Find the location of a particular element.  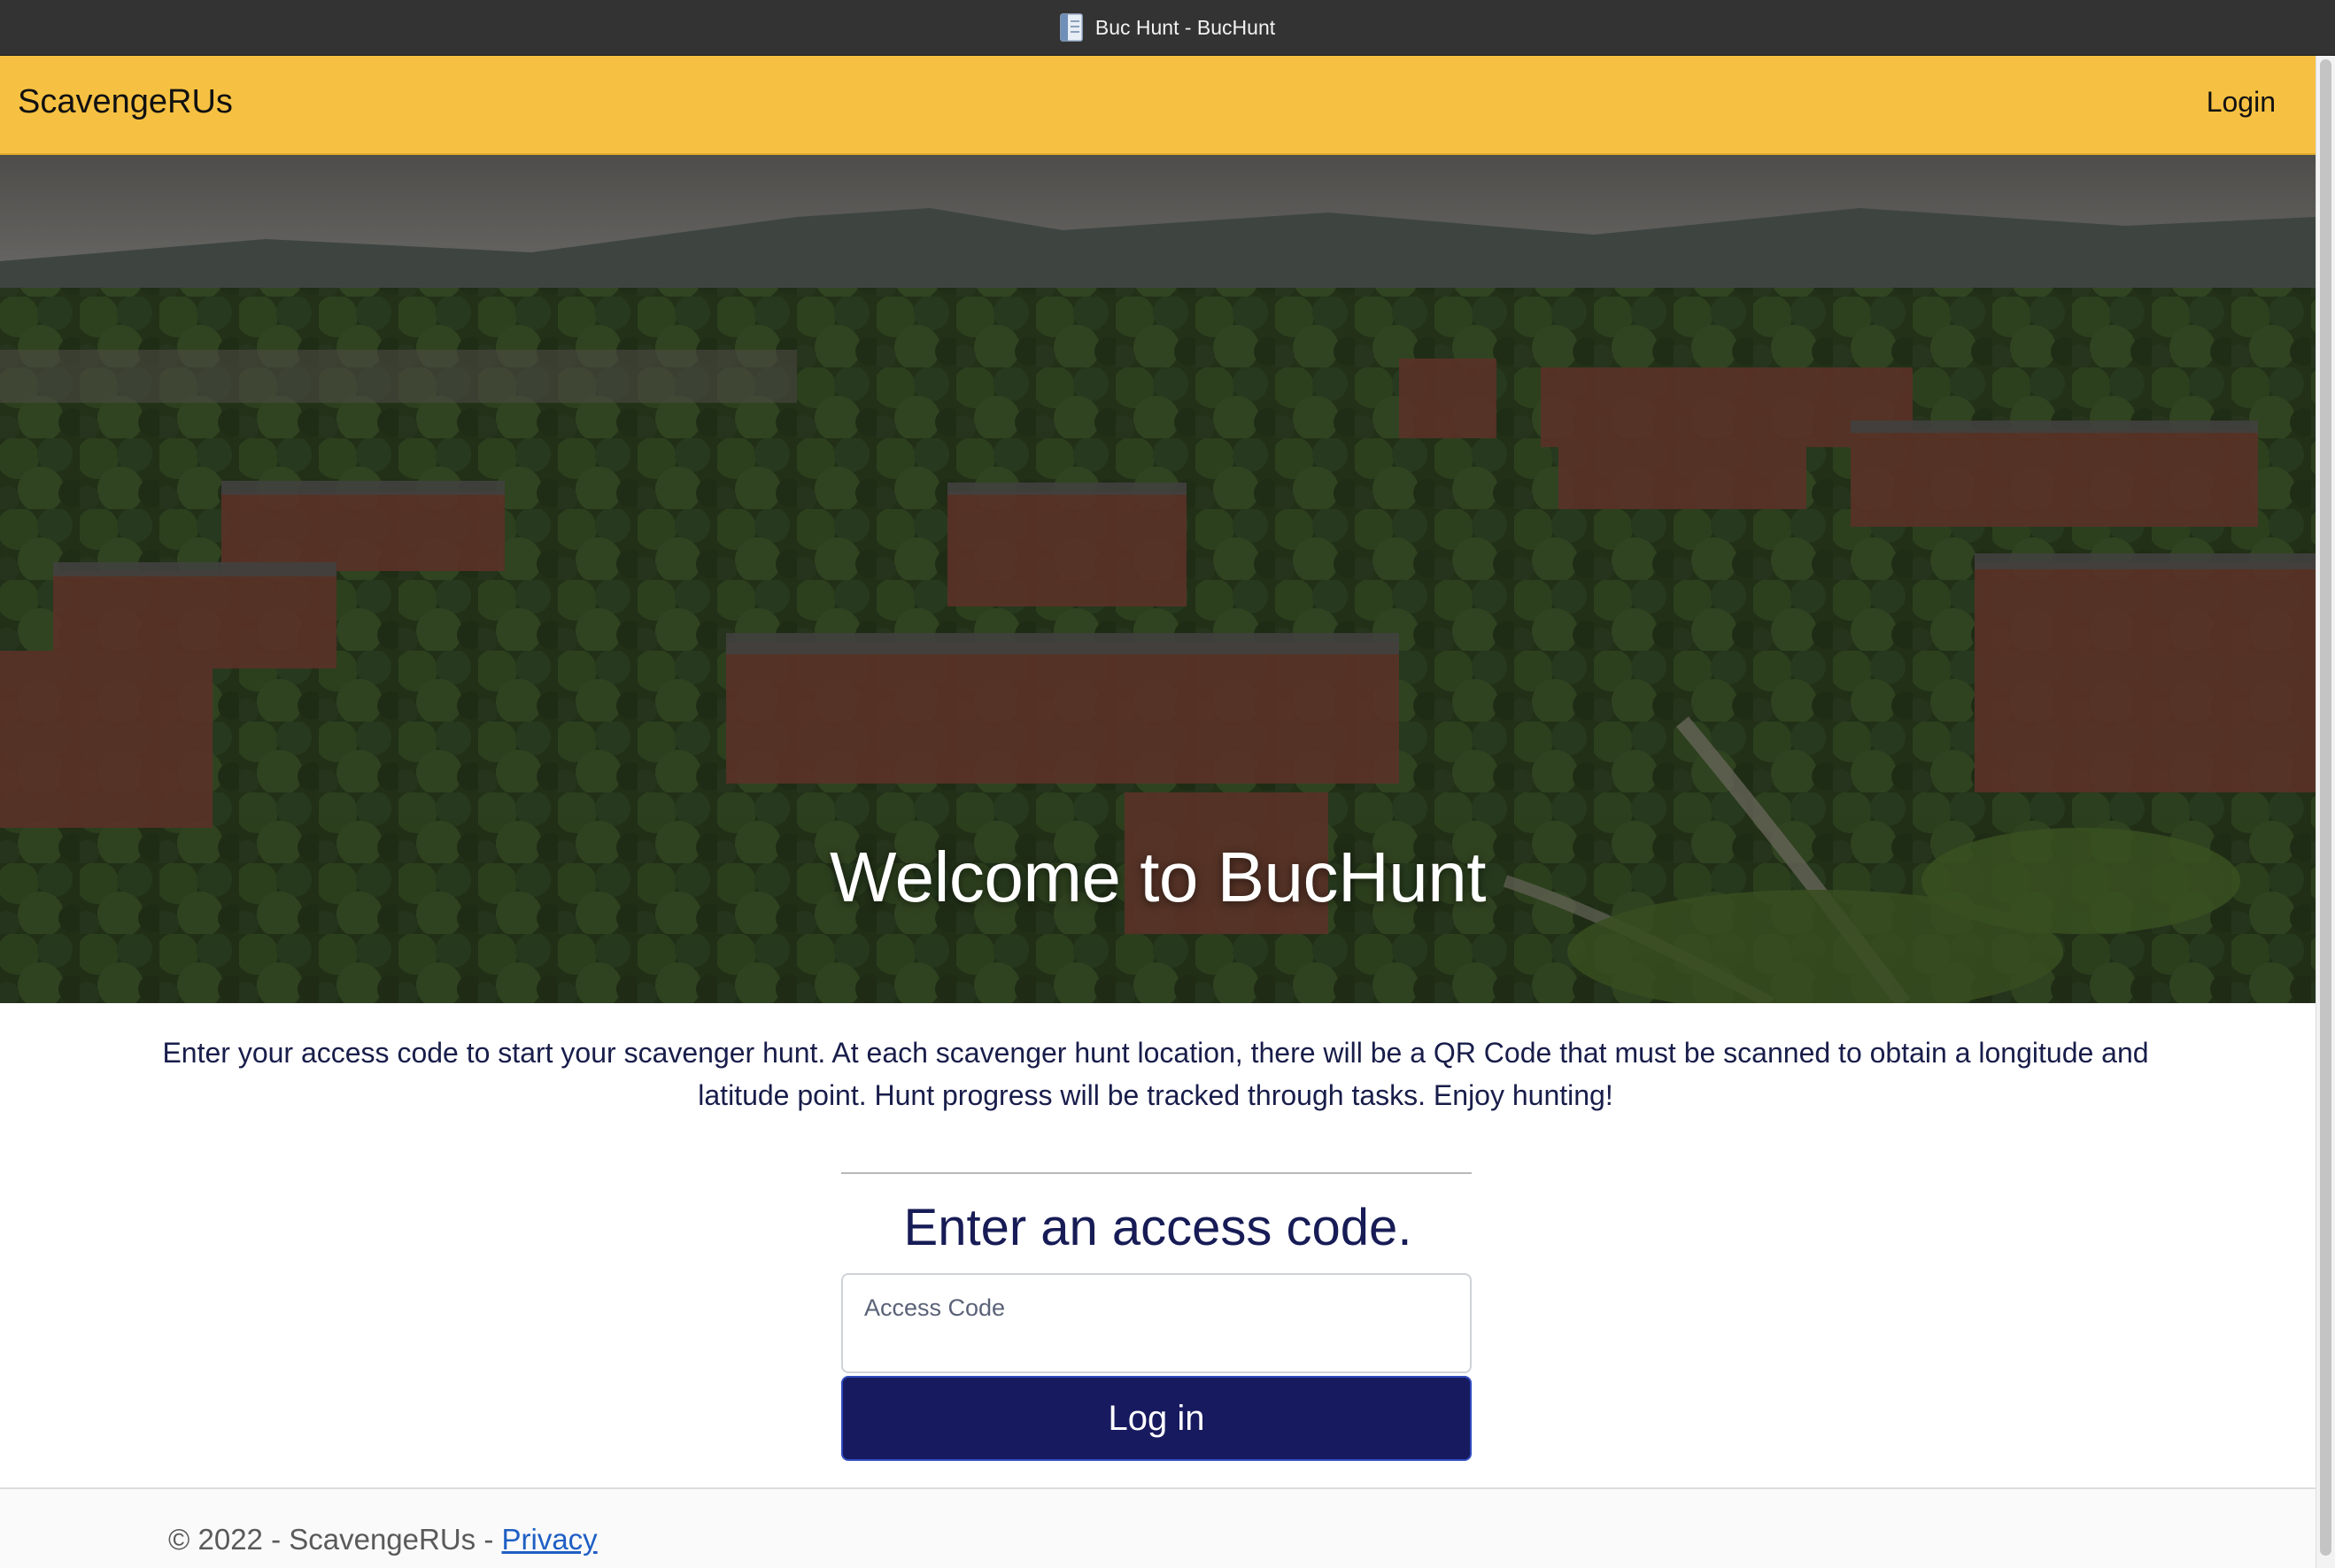

document-icon is located at coordinates (1071, 28).